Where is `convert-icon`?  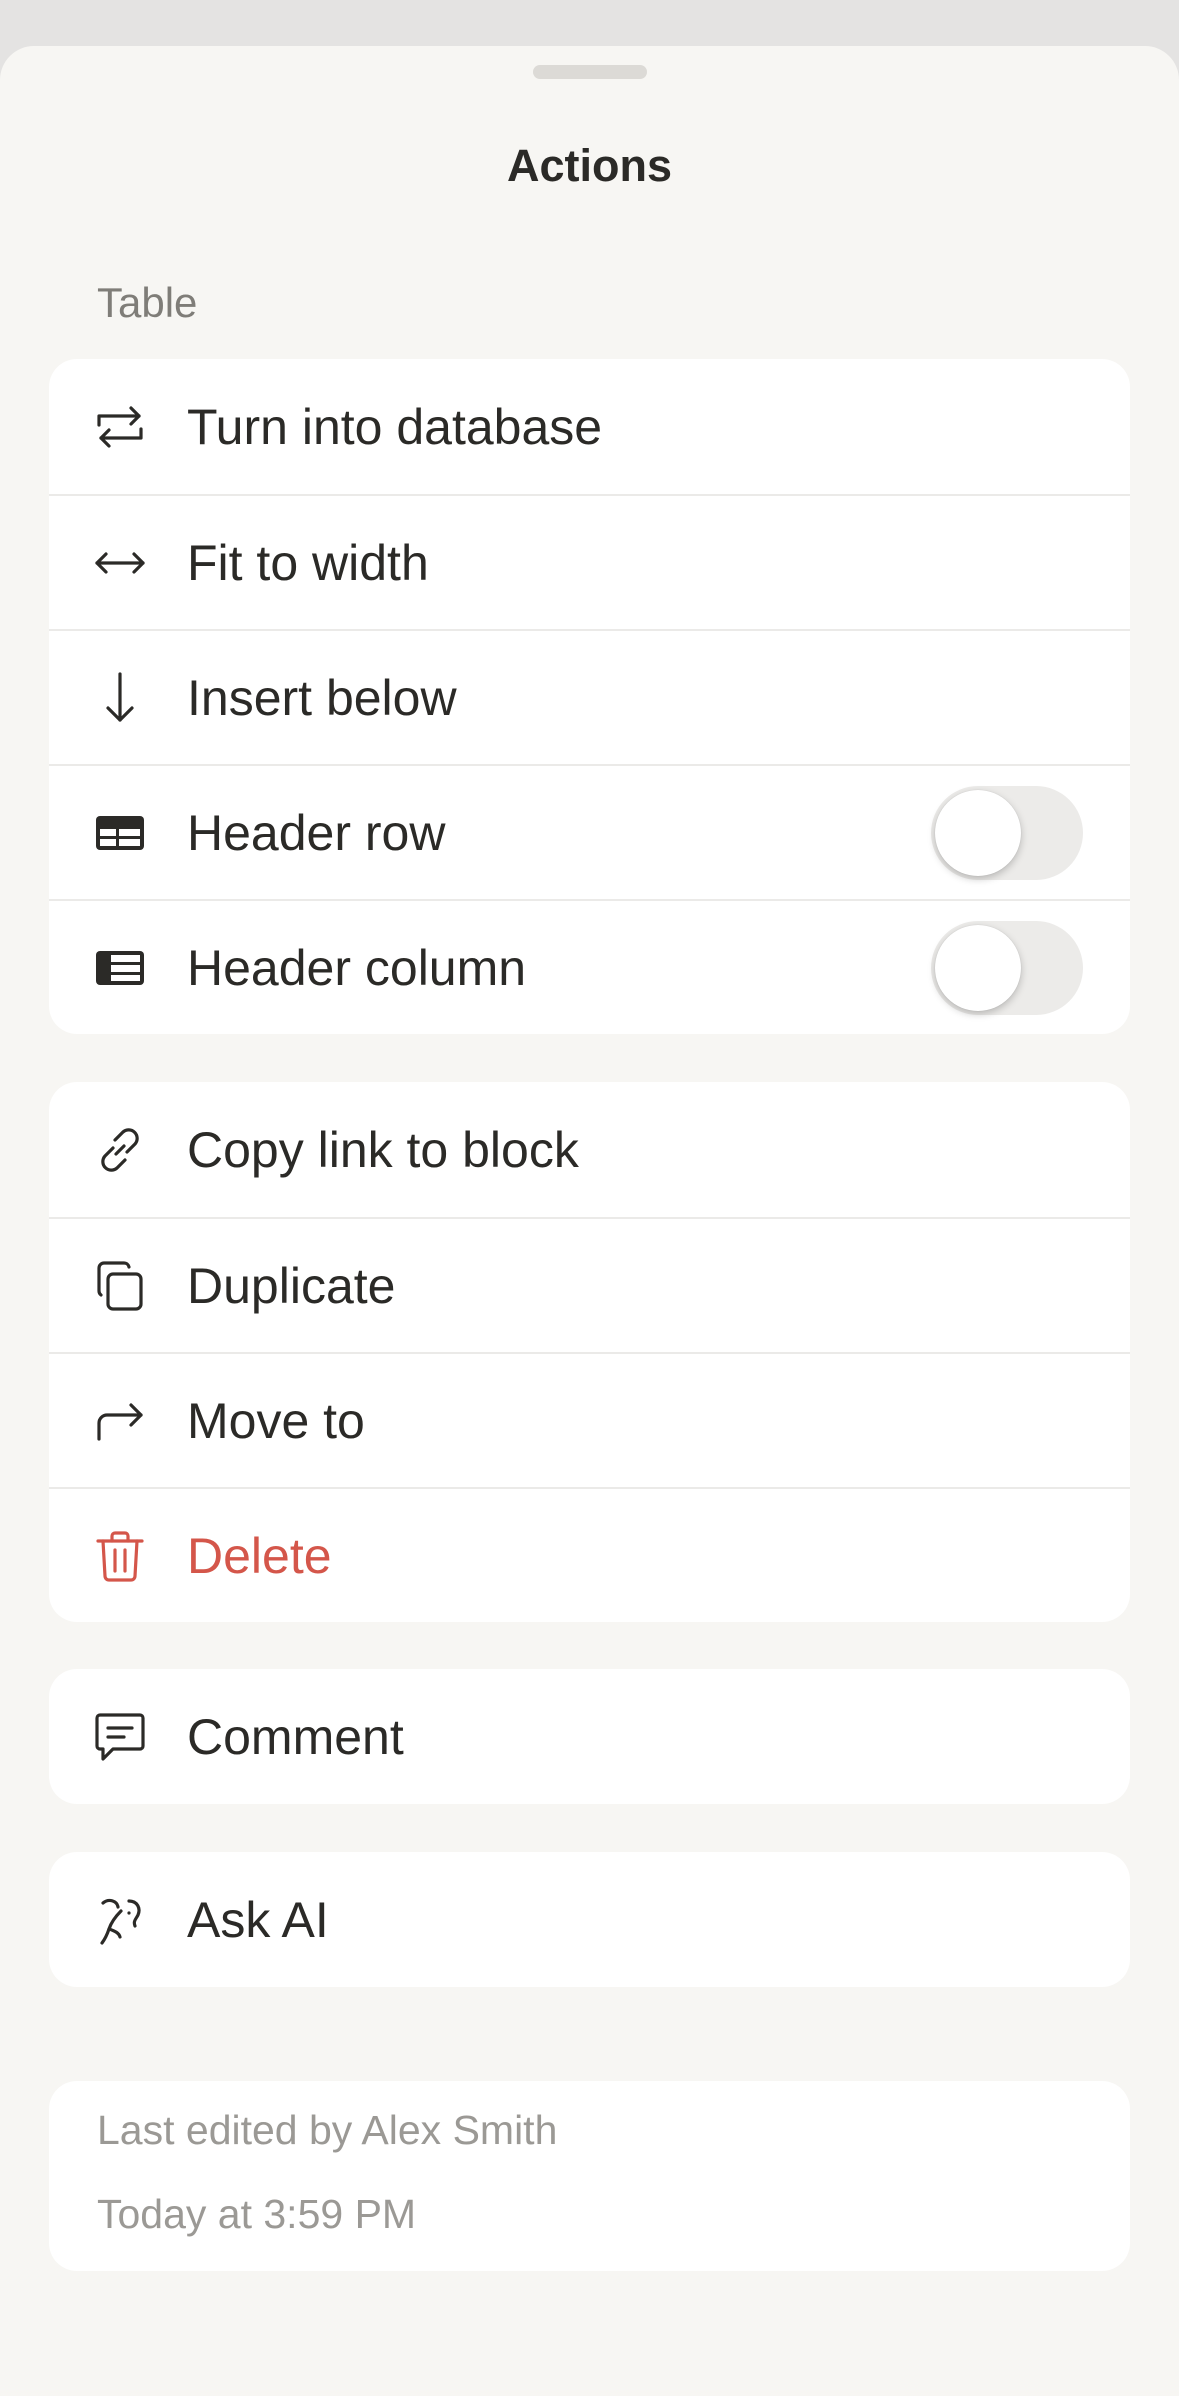 convert-icon is located at coordinates (120, 427).